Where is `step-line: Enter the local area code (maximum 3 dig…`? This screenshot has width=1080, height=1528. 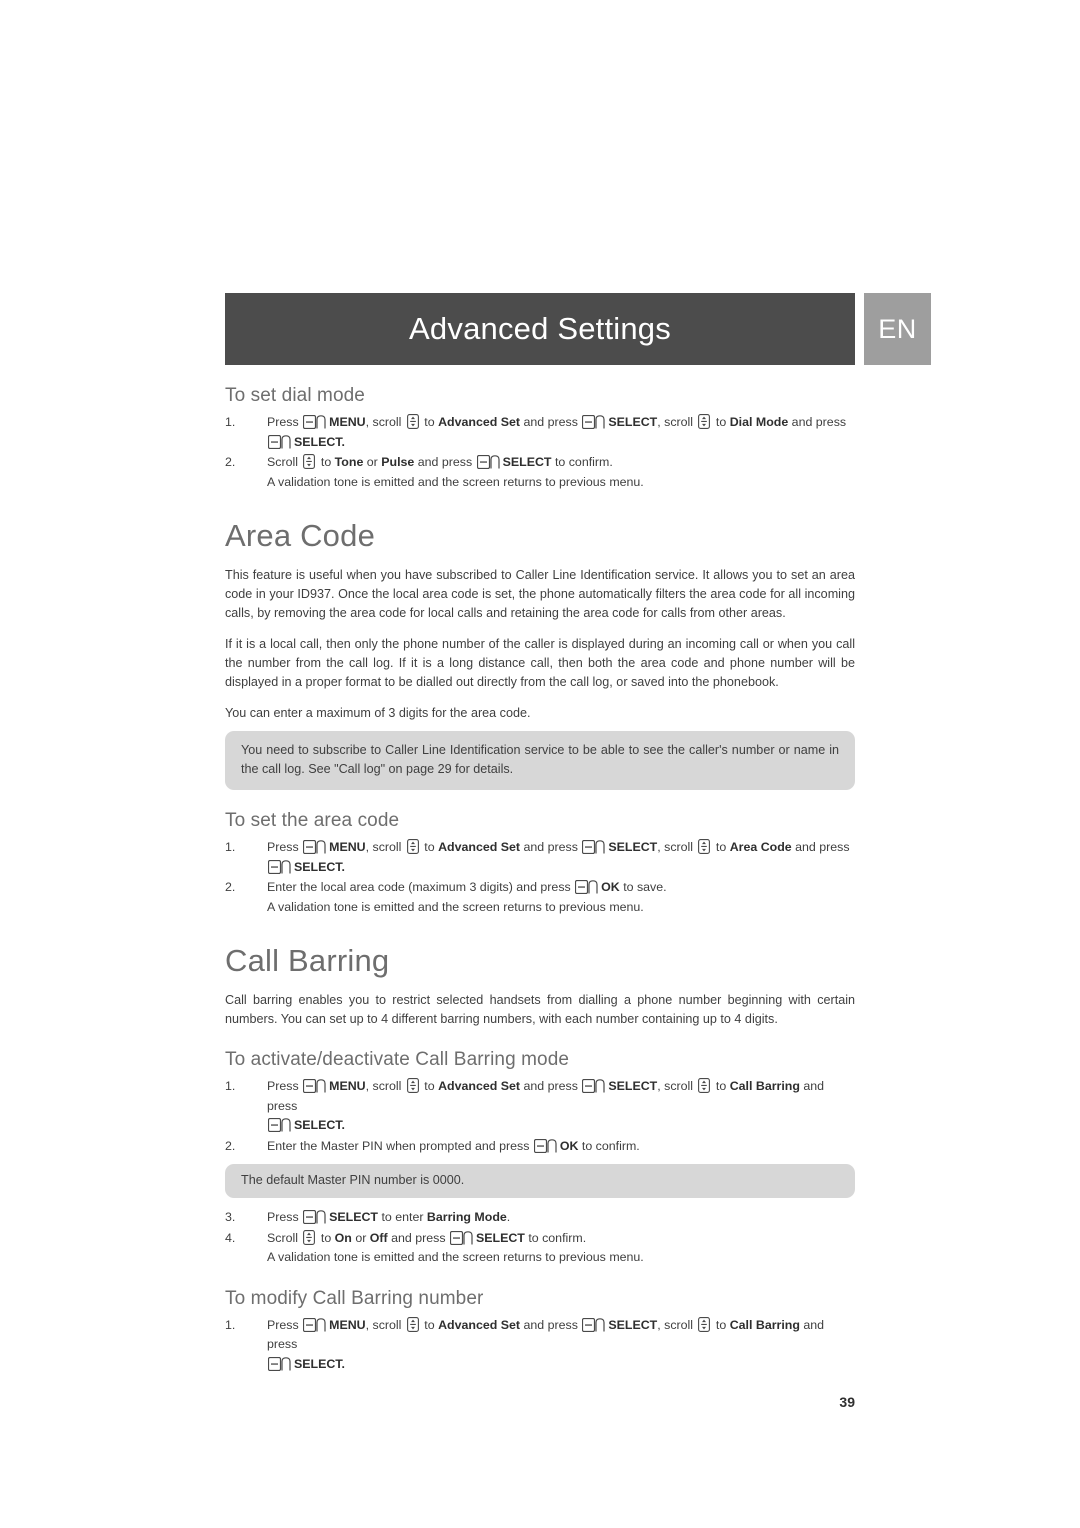 step-line: Enter the local area code (maximum 3 dig… is located at coordinates (467, 887).